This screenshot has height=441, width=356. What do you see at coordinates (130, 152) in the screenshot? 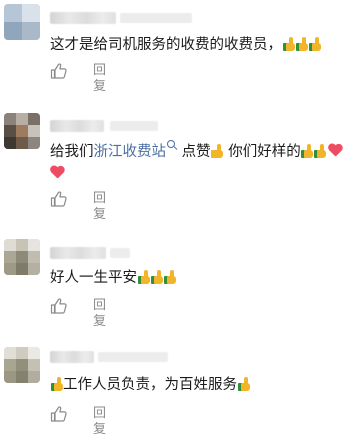
I see `topic-link: 浙江收费站` at bounding box center [130, 152].